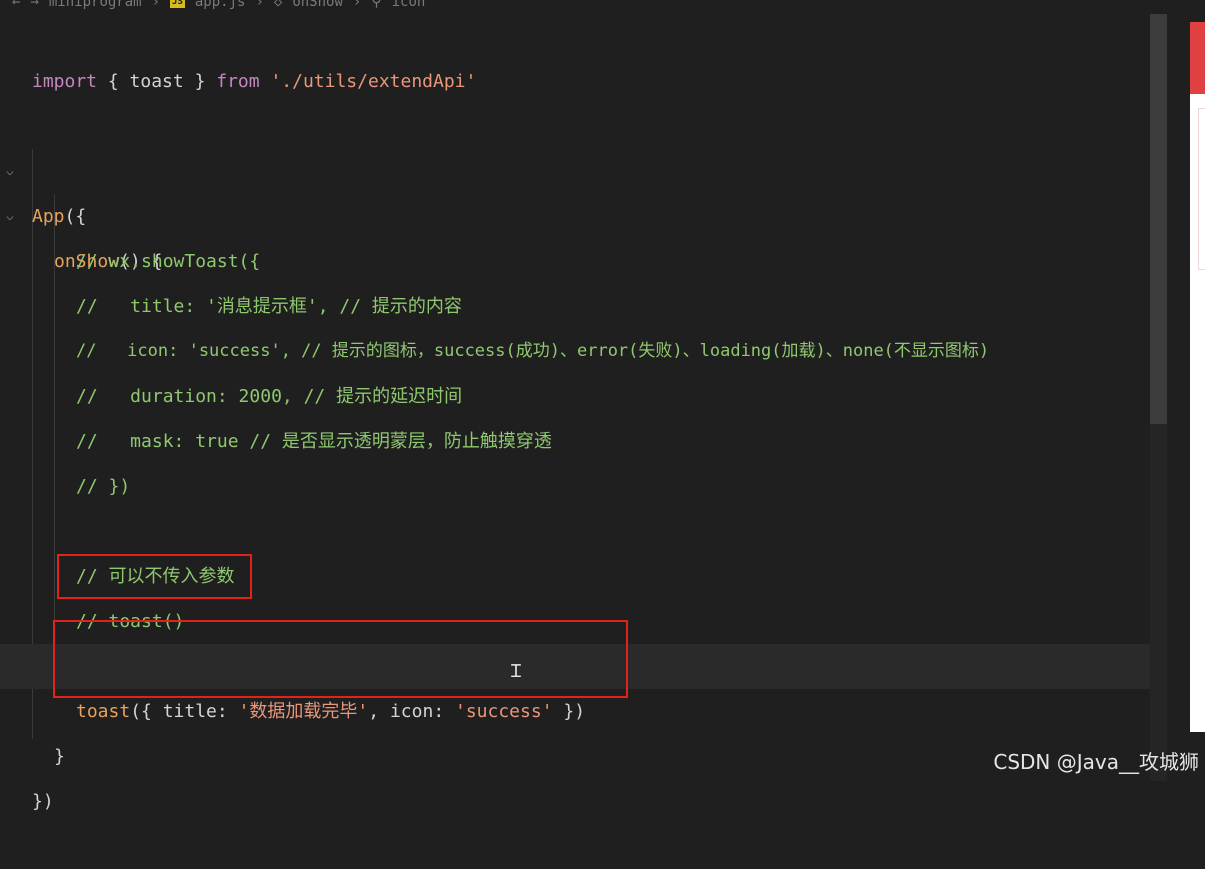 This screenshot has width=1205, height=869. Describe the element at coordinates (65, 81) in the screenshot. I see `keyword: import` at that location.